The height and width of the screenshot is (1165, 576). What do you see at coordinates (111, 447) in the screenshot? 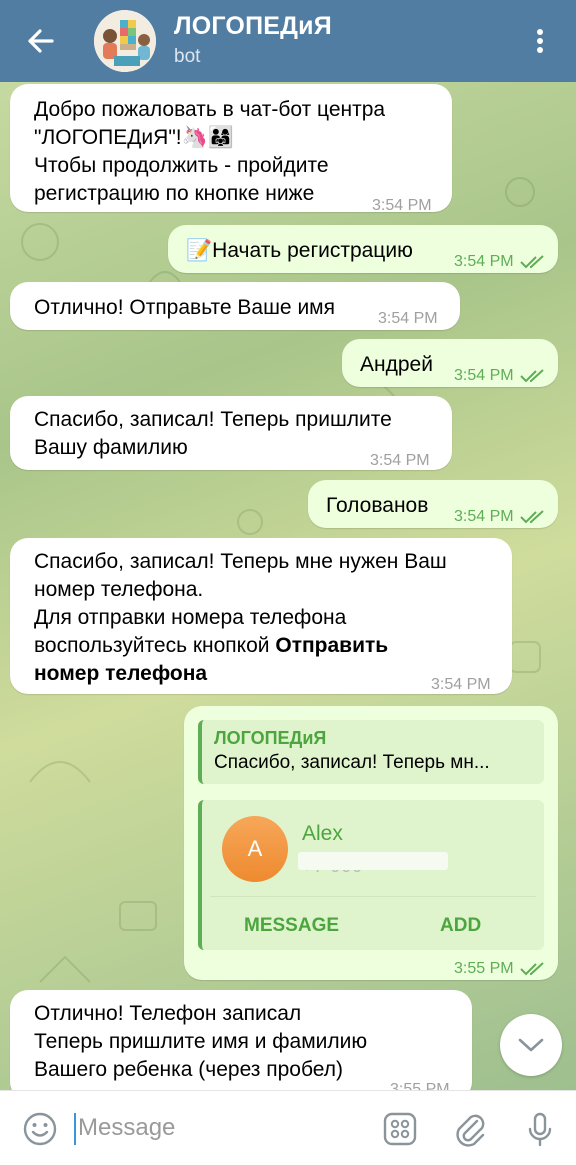
I see `message-text: Вашу фамилию` at bounding box center [111, 447].